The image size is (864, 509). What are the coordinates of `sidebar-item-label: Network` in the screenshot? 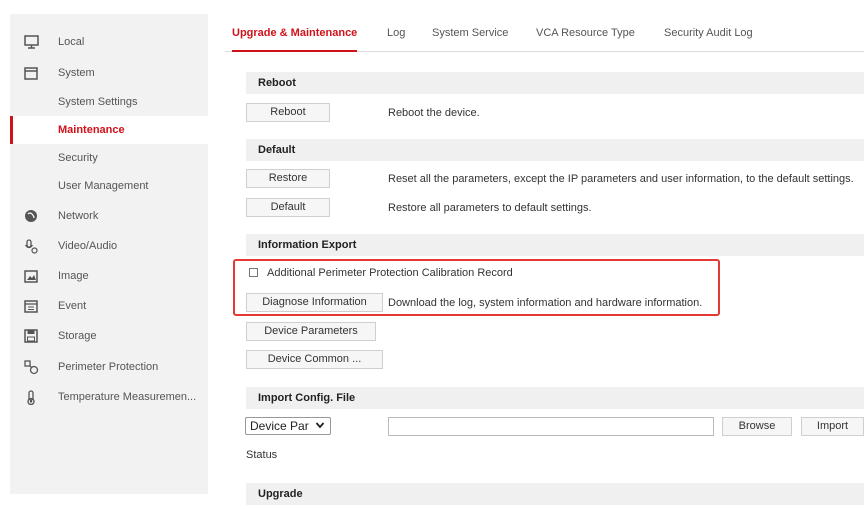 It's located at (78, 216).